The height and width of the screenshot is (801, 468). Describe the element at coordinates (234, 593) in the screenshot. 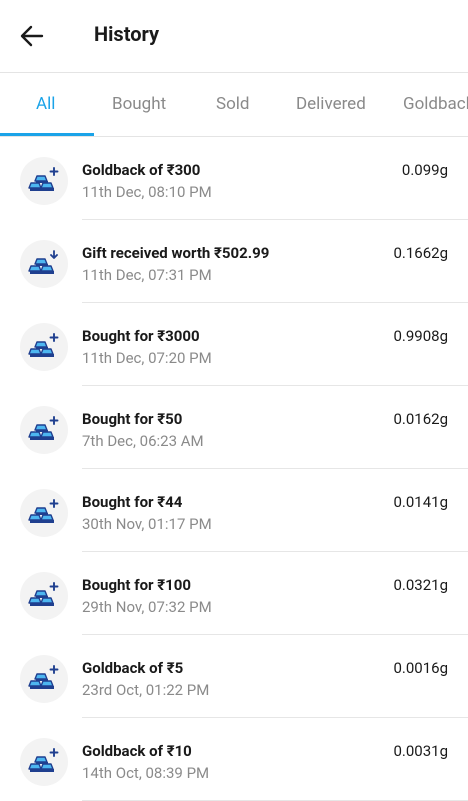

I see `transaction-row: Bought for ₹100 29th Nov, 07:32 PM 0.0321g` at that location.